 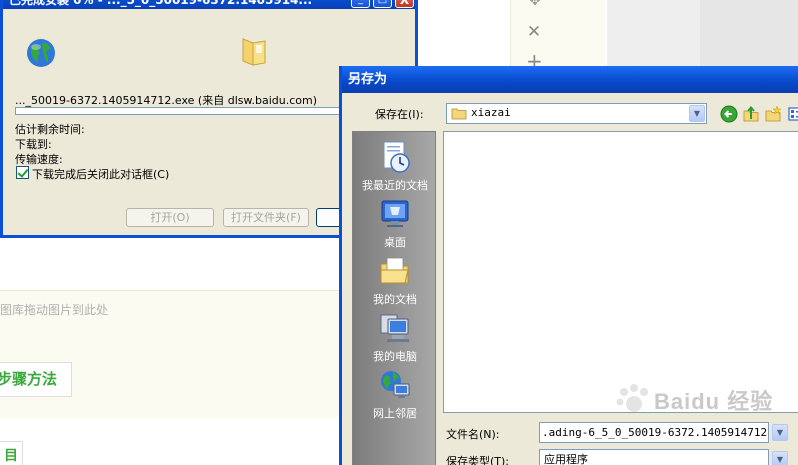 I want to click on close-x-icon: ✕, so click(x=534, y=32).